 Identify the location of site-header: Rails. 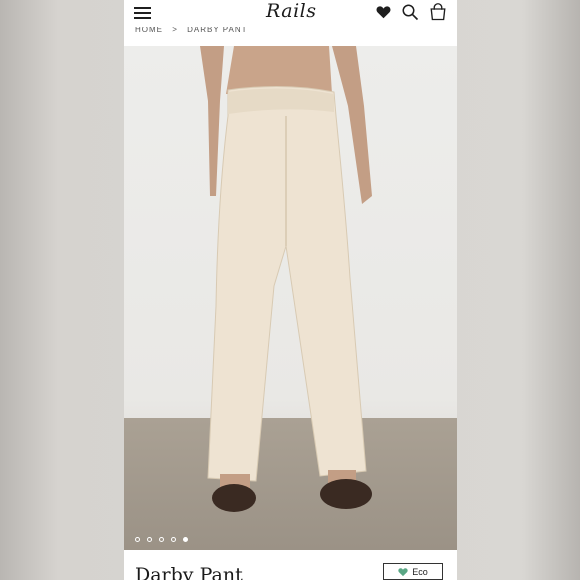
(290, 13).